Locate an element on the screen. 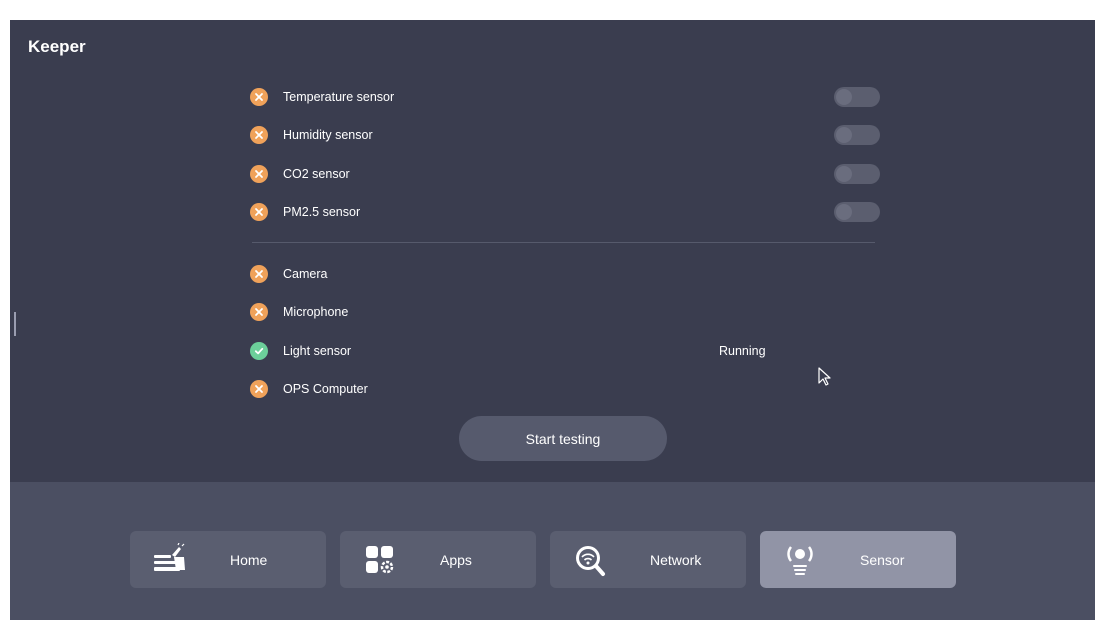 The width and height of the screenshot is (1105, 628). nav-tab-apps: Apps is located at coordinates (438, 559).